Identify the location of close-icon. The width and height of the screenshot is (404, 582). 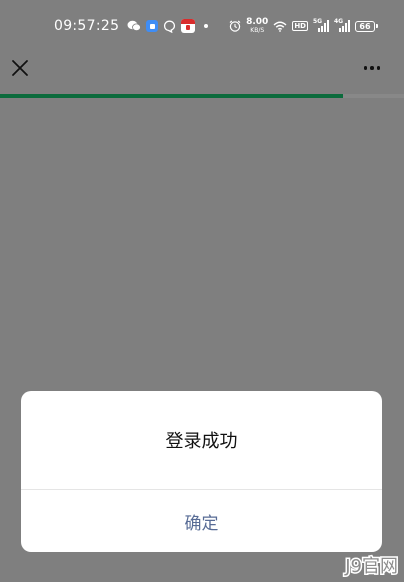
(20, 68).